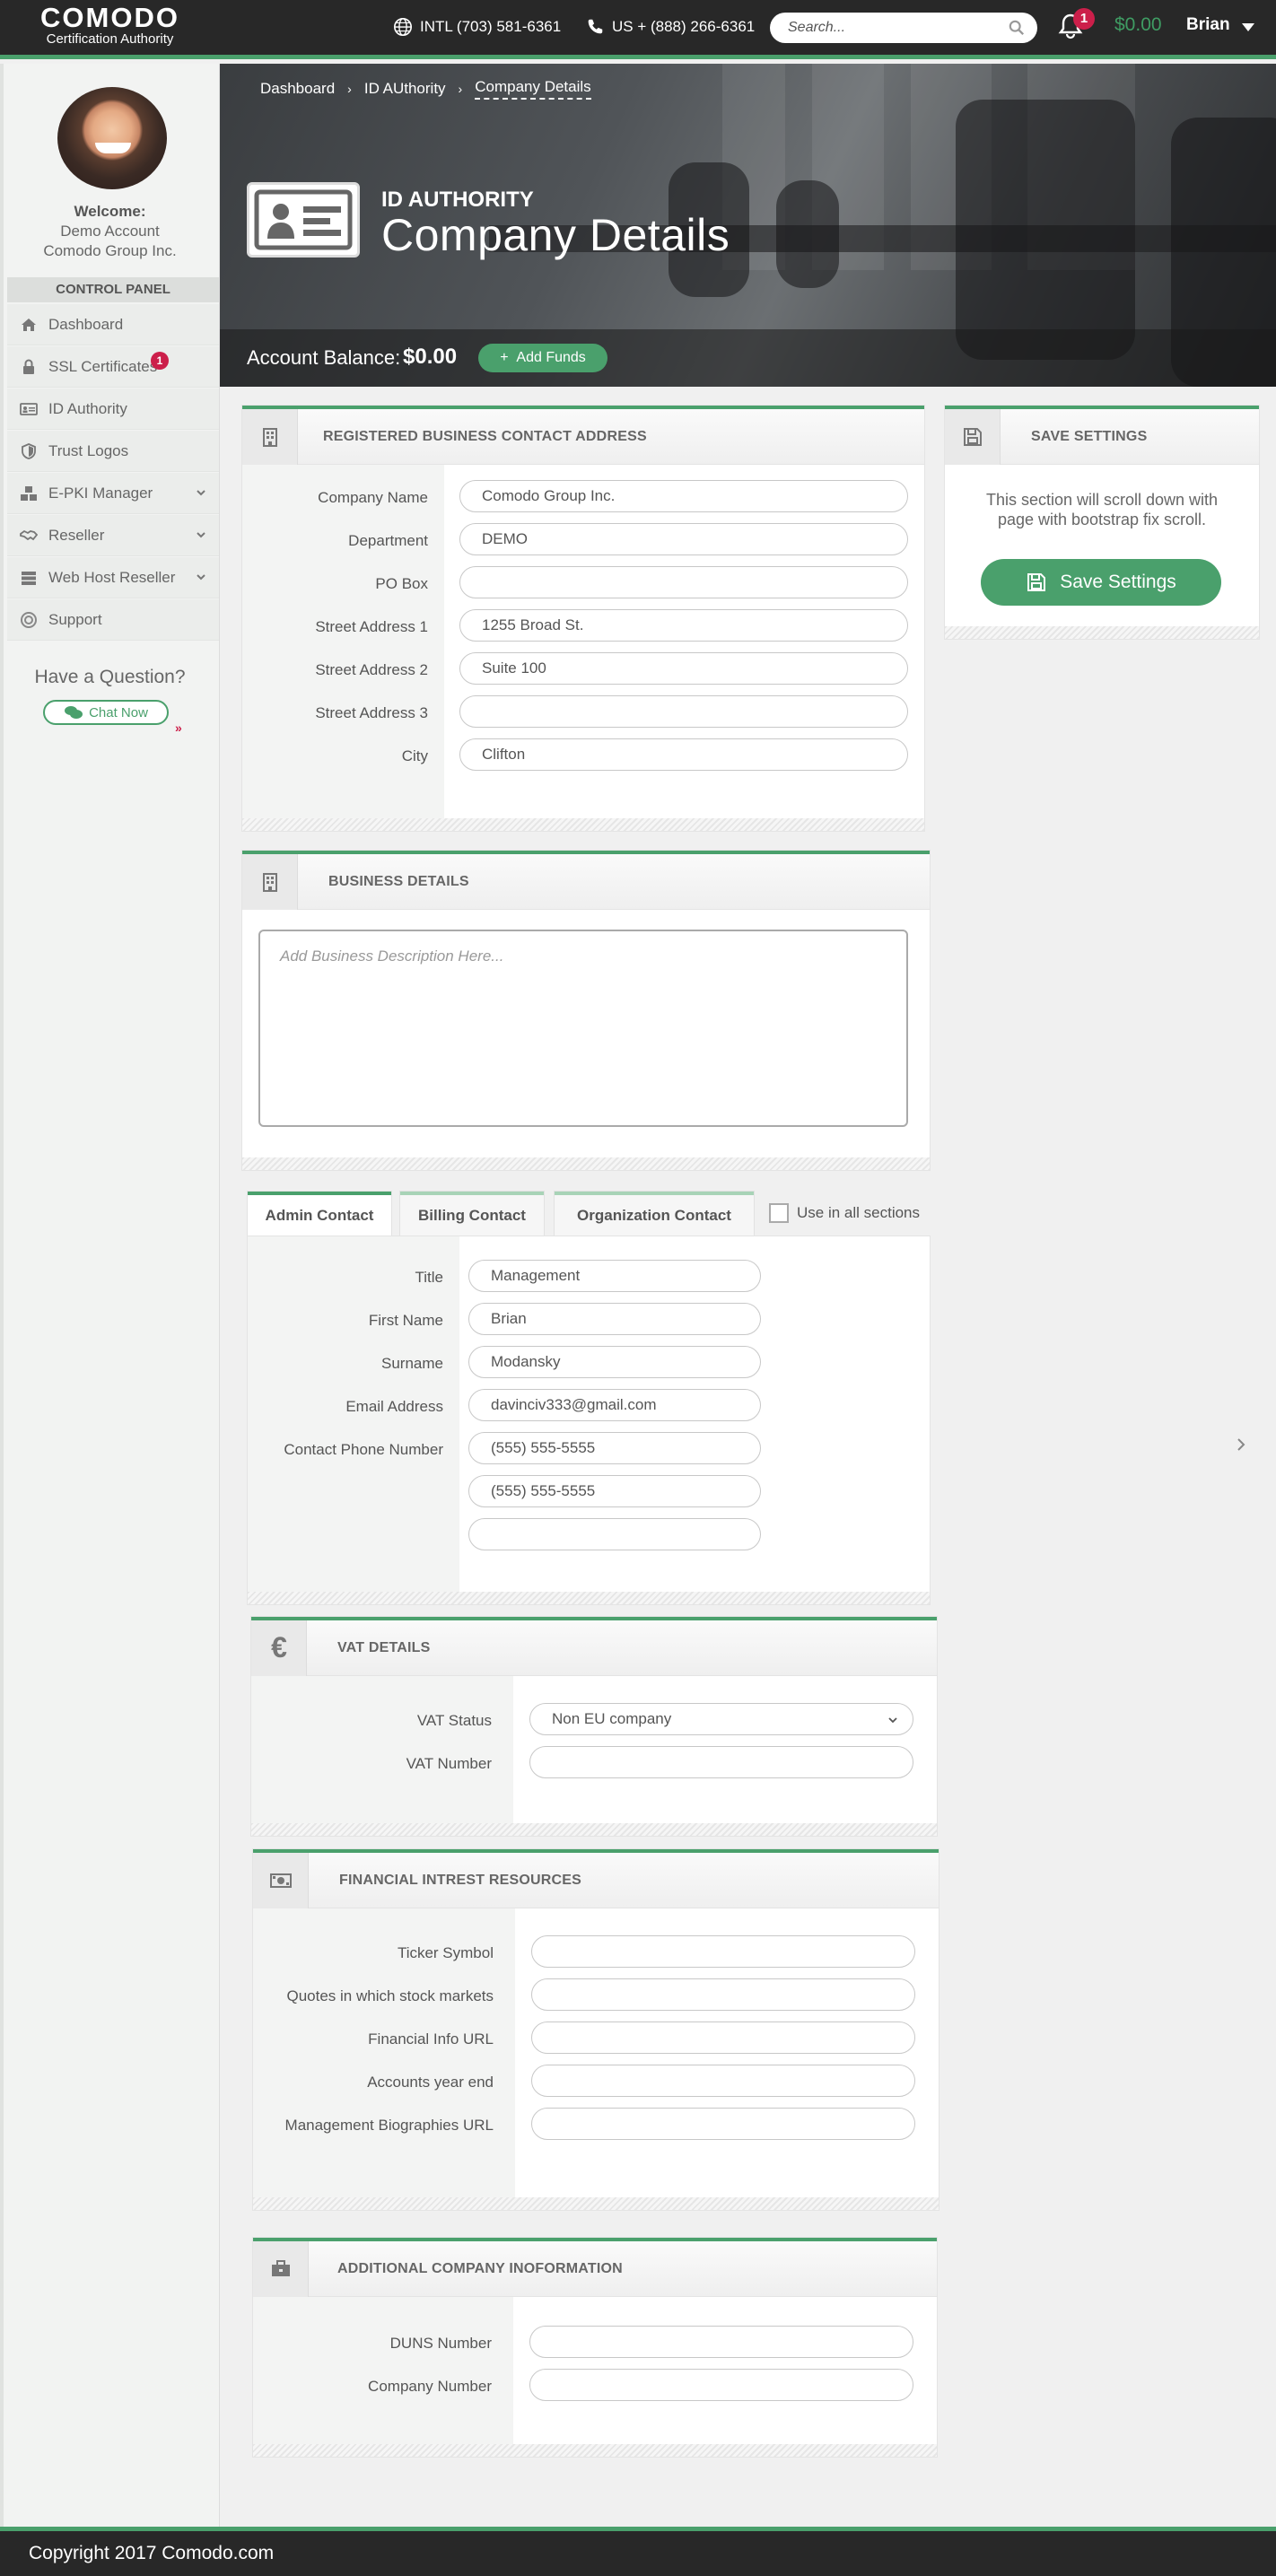 The width and height of the screenshot is (1276, 2576). I want to click on additional-info-form: DUNS Number Company Number, so click(595, 2371).